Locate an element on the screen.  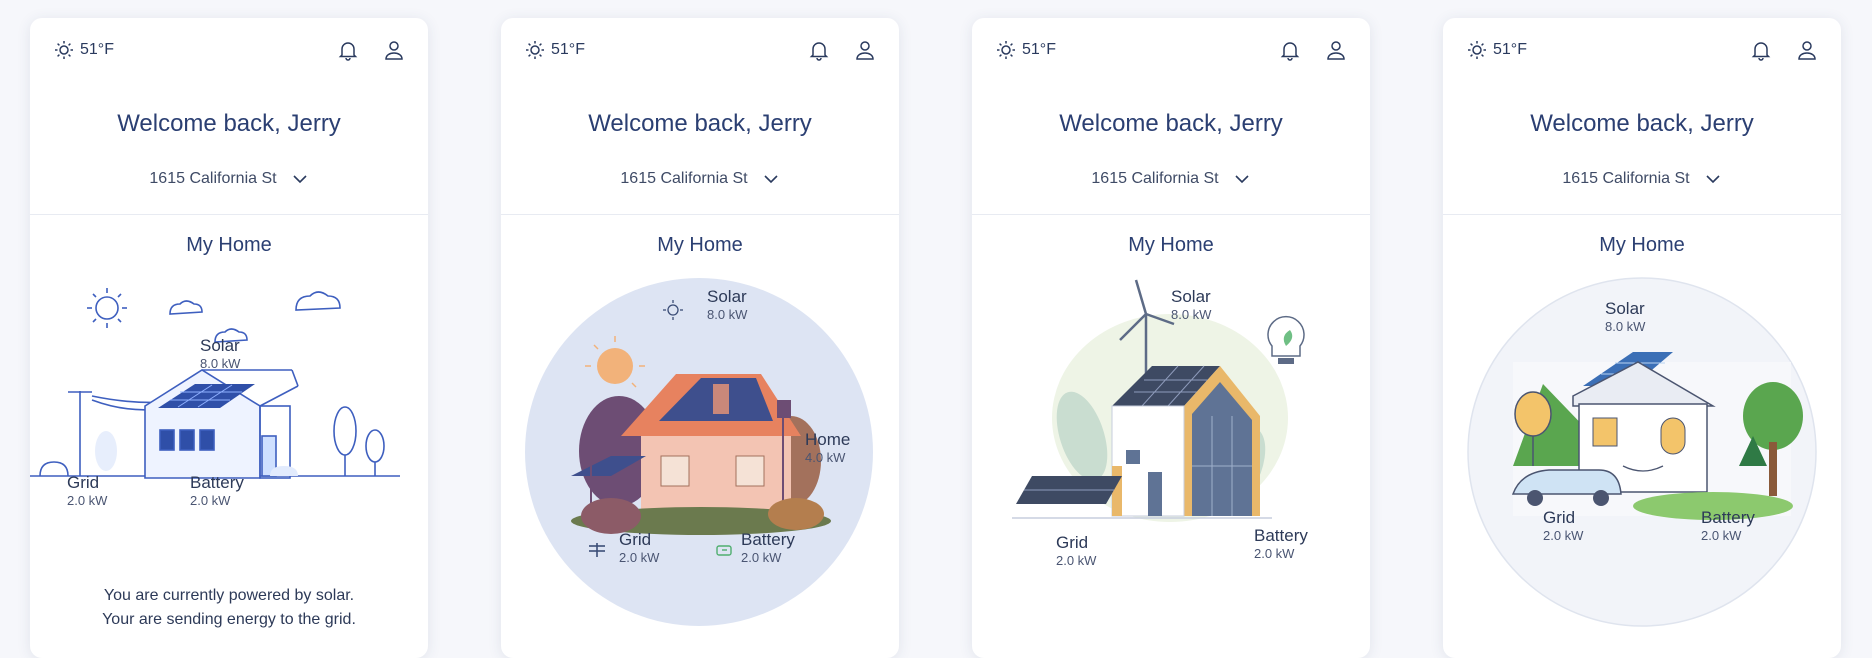
home-label-text: Home is located at coordinates (828, 439).